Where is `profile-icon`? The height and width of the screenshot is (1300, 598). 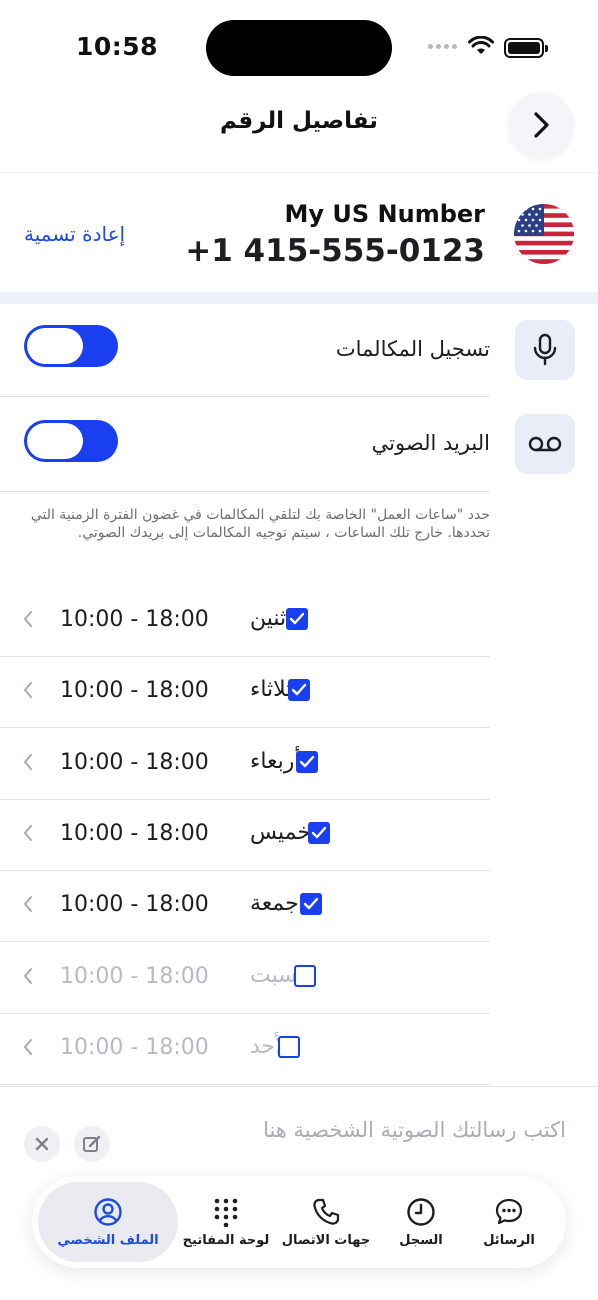
profile-icon is located at coordinates (108, 1211).